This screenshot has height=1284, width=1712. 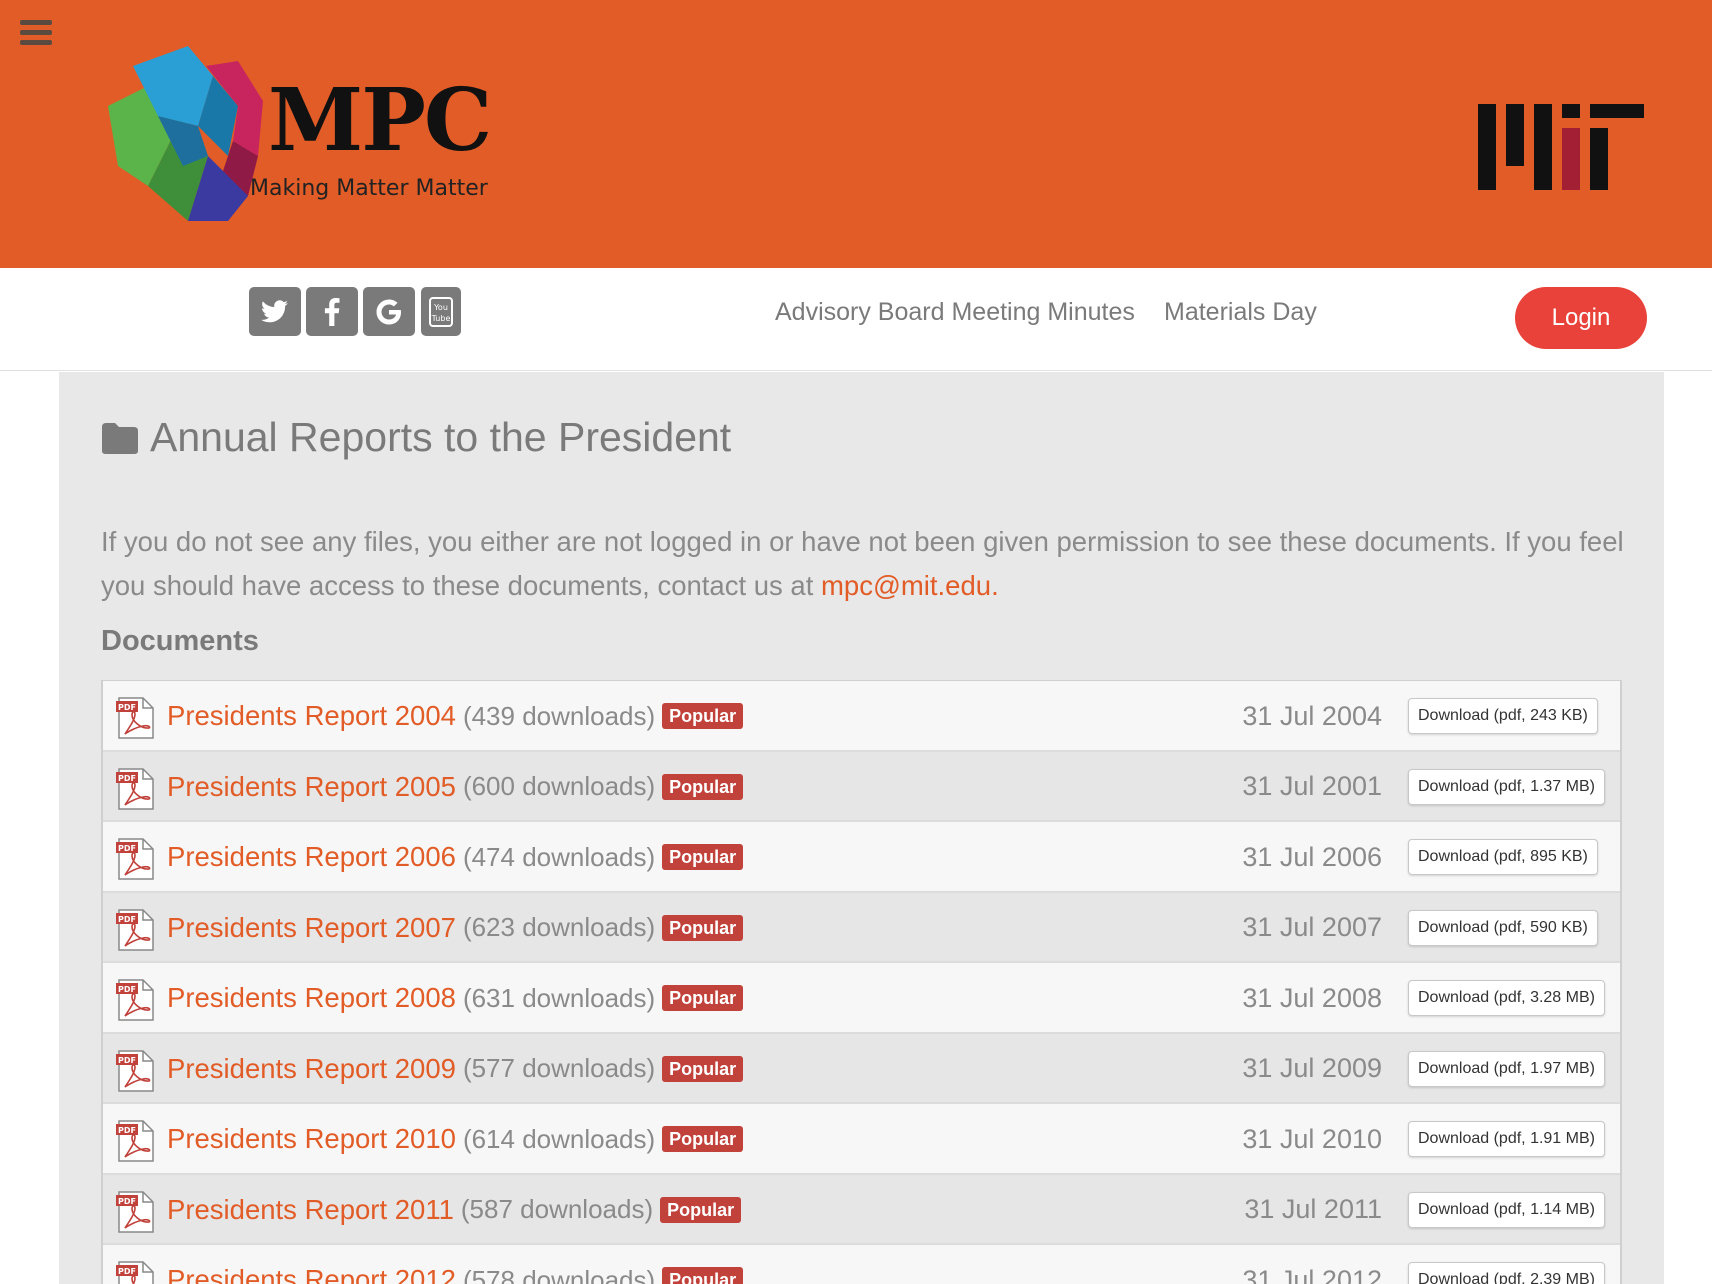 What do you see at coordinates (1506, 786) in the screenshot?
I see `download-button: Download (pdf, 1.37 MB)` at bounding box center [1506, 786].